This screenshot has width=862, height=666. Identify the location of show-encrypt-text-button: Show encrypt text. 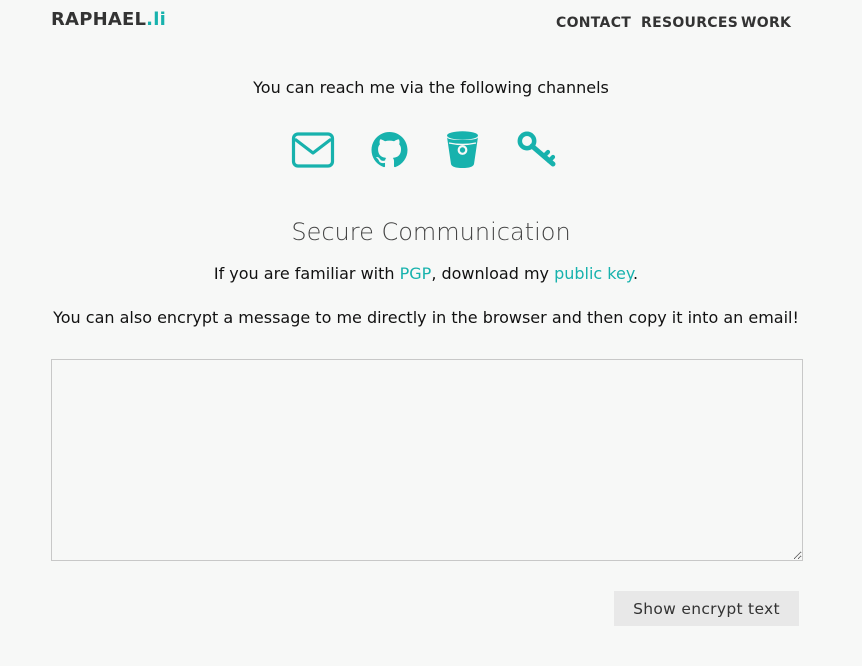
(706, 608).